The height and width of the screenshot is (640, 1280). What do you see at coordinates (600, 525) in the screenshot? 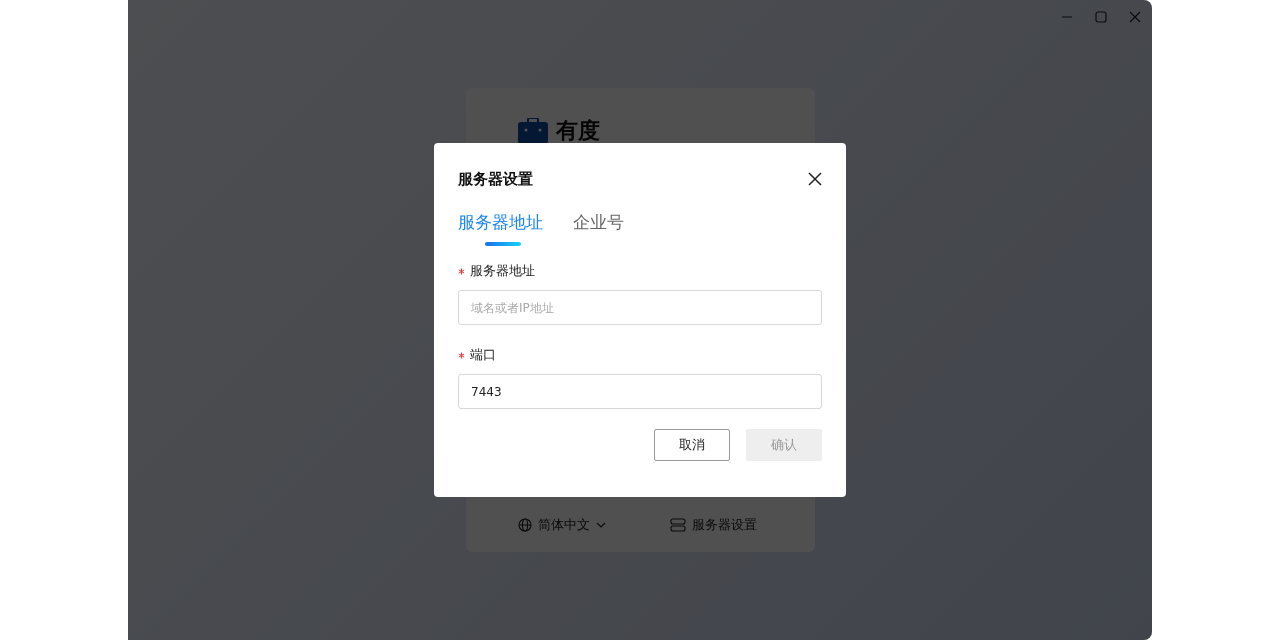
I see `chevron-down-icon` at bounding box center [600, 525].